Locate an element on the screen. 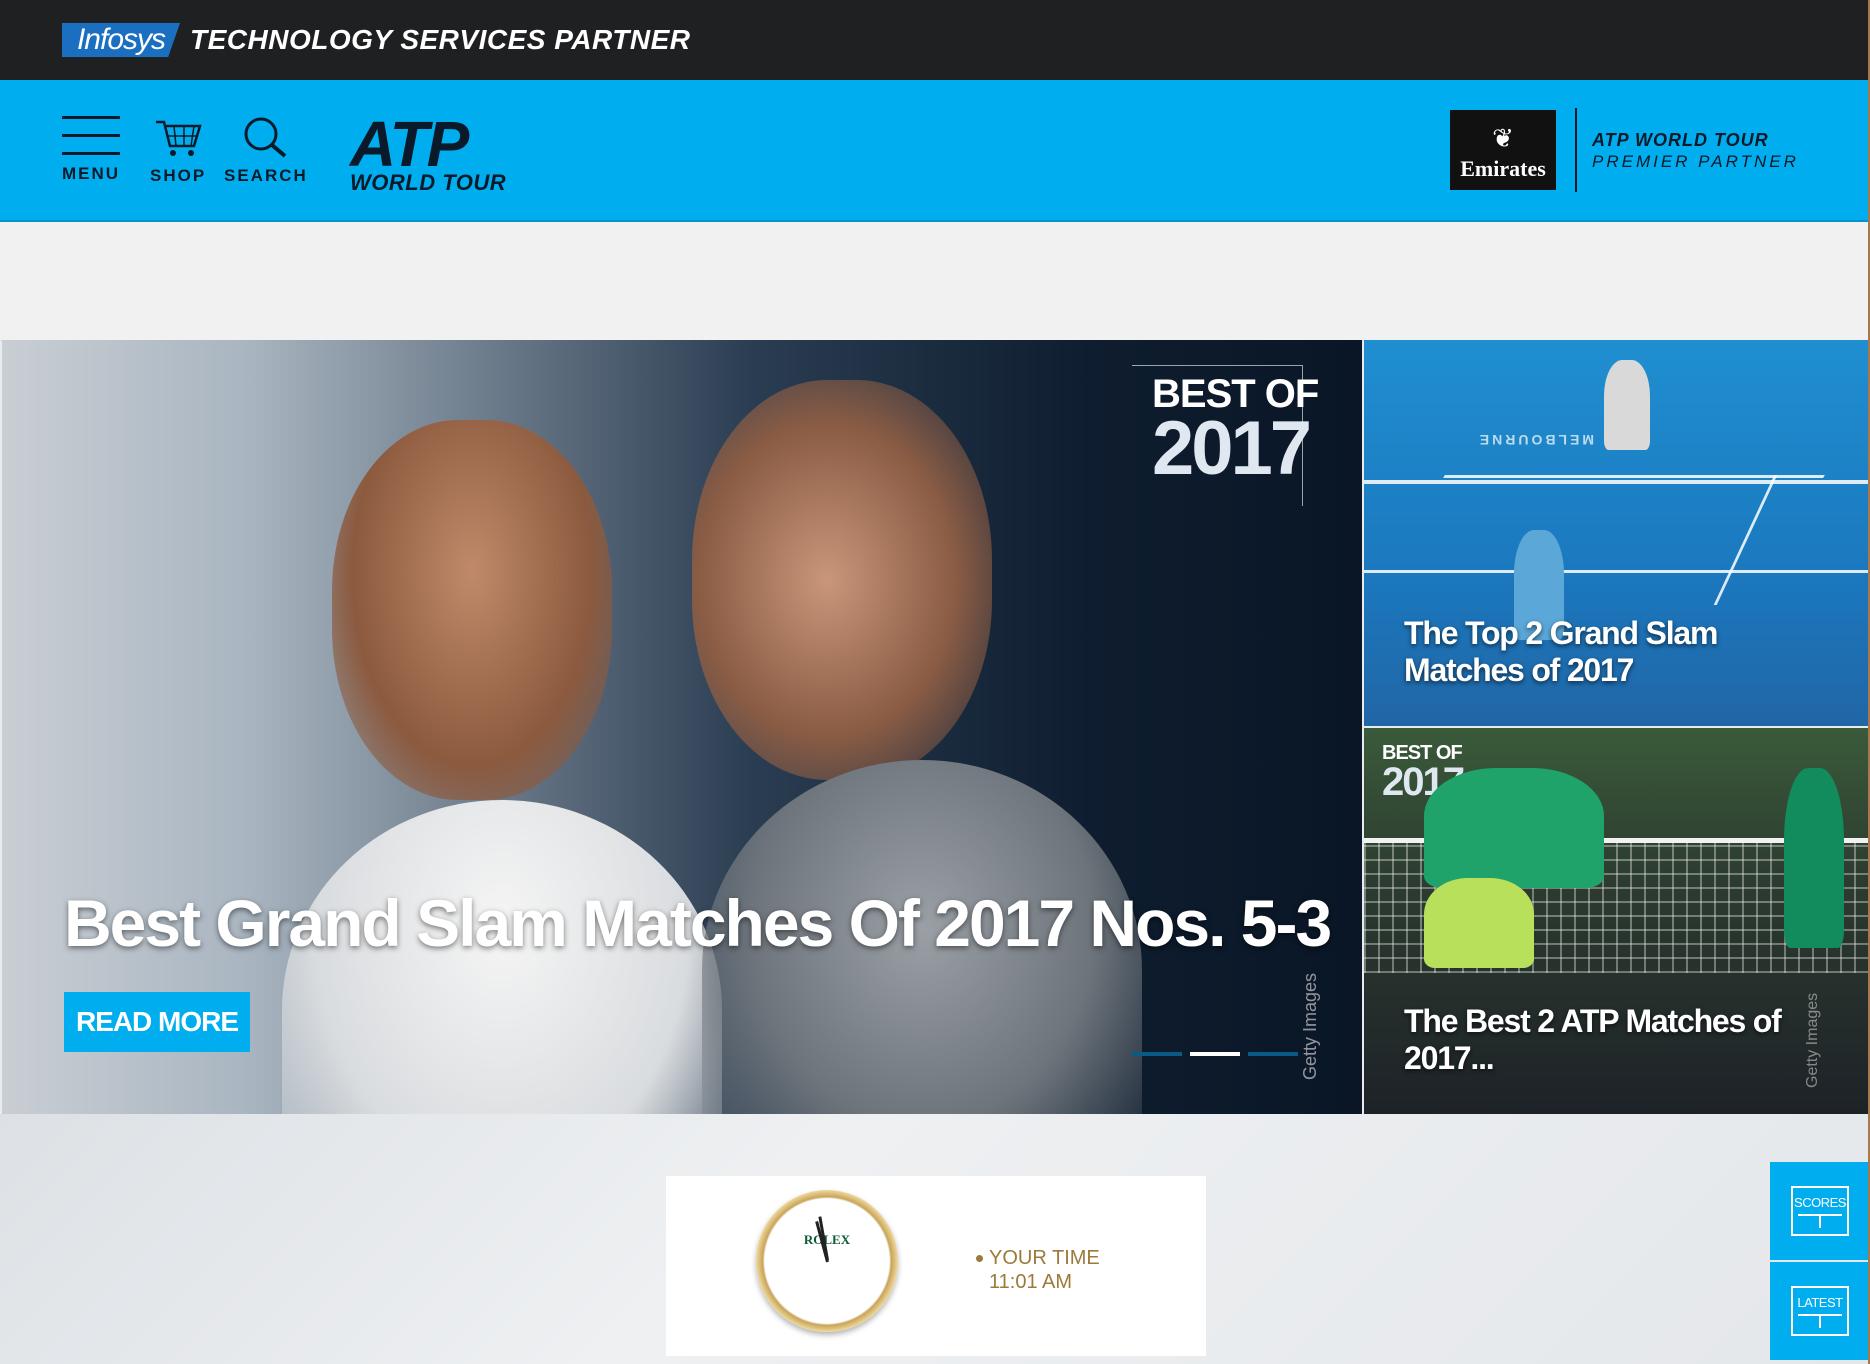 This screenshot has width=1870, height=1364. atp-logo: ATP WORLD TOUR is located at coordinates (428, 153).